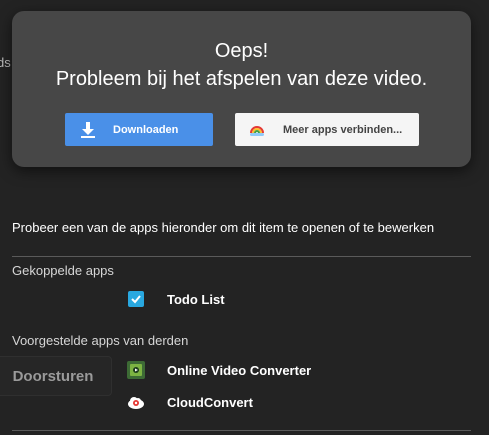 The height and width of the screenshot is (435, 489). I want to click on dialog-title: Oeps!, so click(241, 51).